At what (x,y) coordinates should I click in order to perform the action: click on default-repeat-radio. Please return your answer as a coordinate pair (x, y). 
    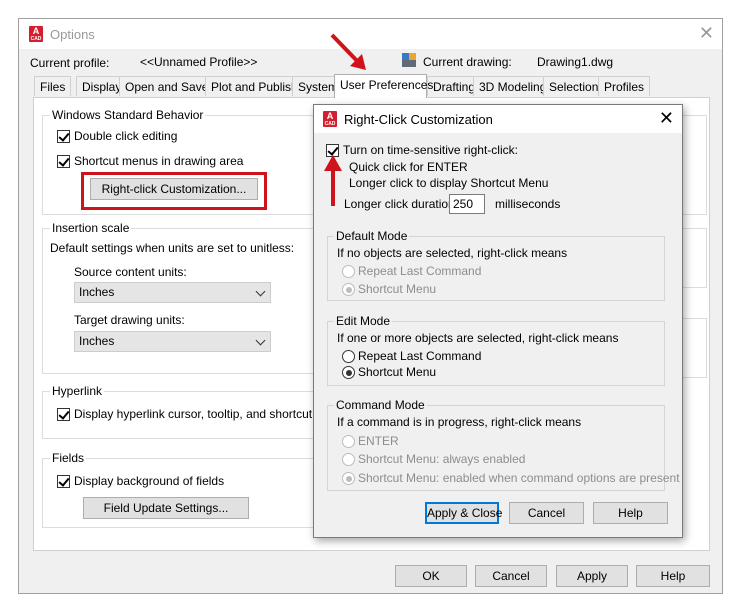
    Looking at the image, I should click on (348, 271).